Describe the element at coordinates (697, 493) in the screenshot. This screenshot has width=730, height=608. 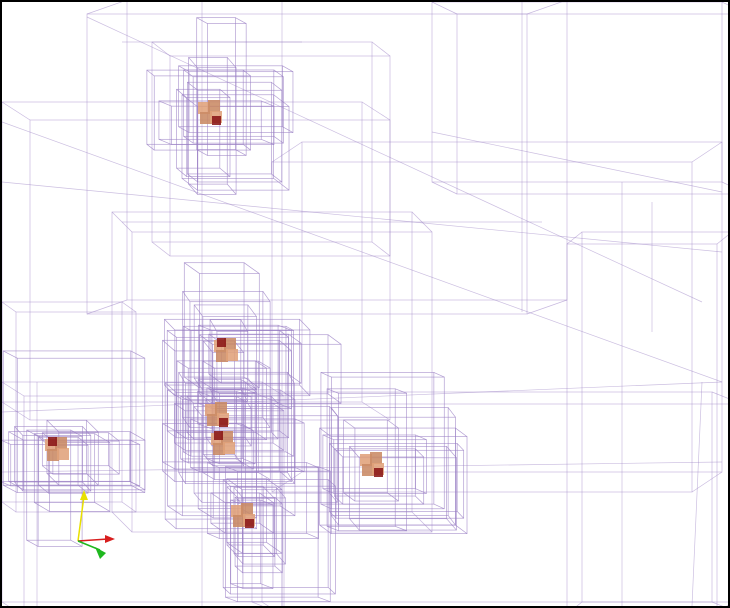
I see `perspective-edge` at that location.